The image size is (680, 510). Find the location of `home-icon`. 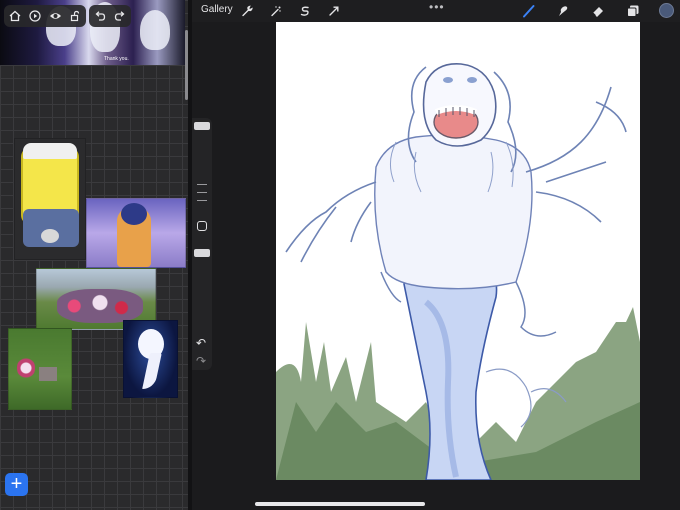

home-icon is located at coordinates (15, 16).